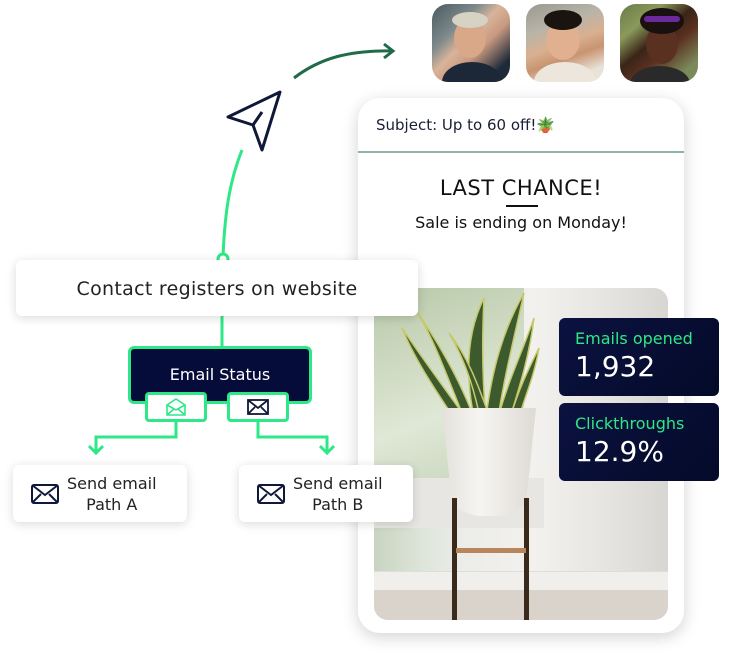  Describe the element at coordinates (521, 222) in the screenshot. I see `email-subline: Sale is ending on Monday!` at that location.